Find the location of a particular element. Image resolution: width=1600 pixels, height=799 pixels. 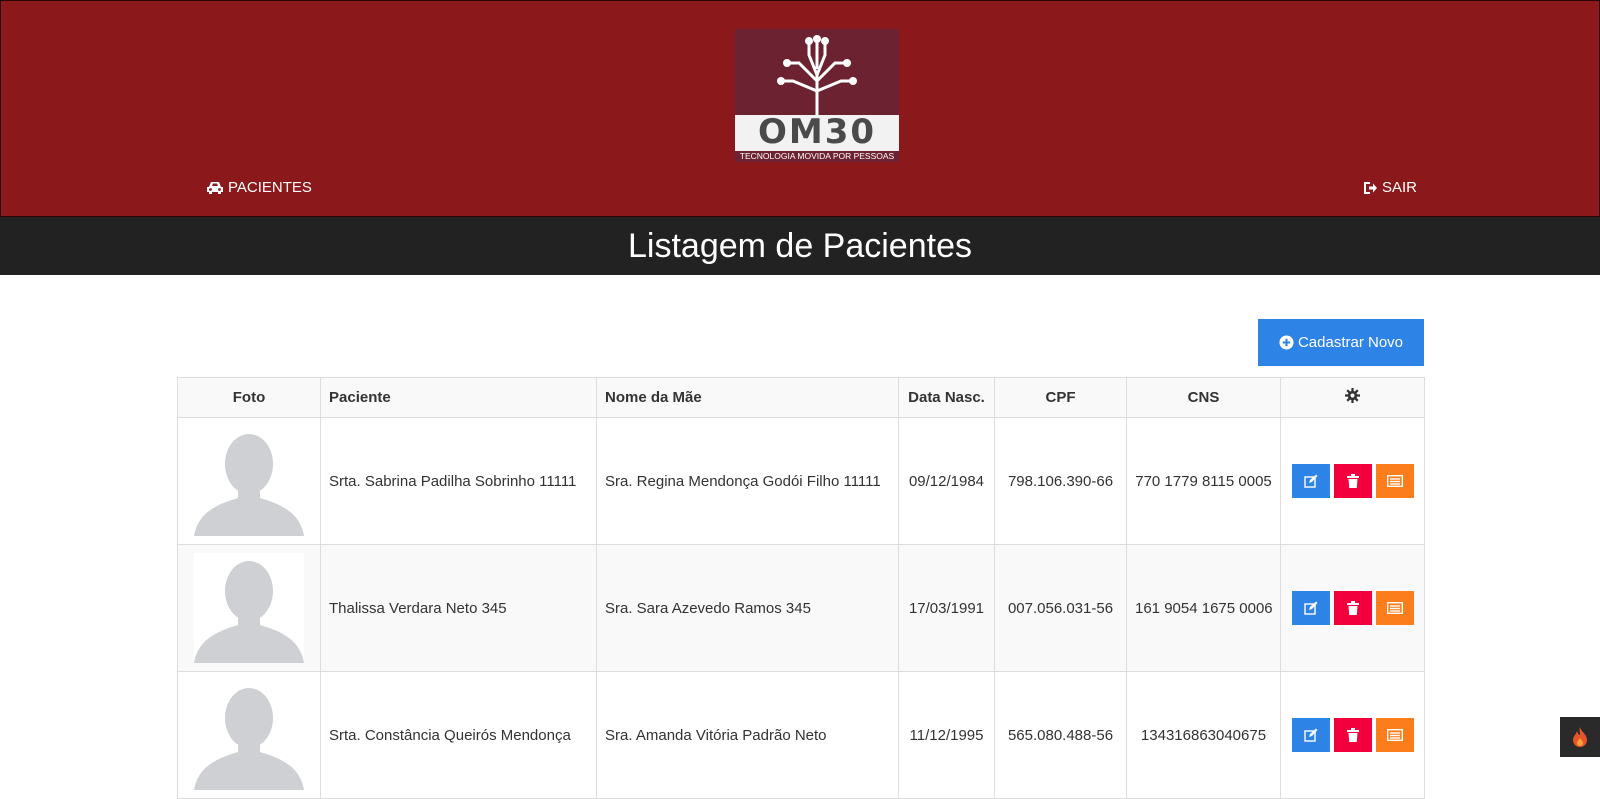

mother-name: Sra. Amanda Vitória Padrão Neto is located at coordinates (747, 735).